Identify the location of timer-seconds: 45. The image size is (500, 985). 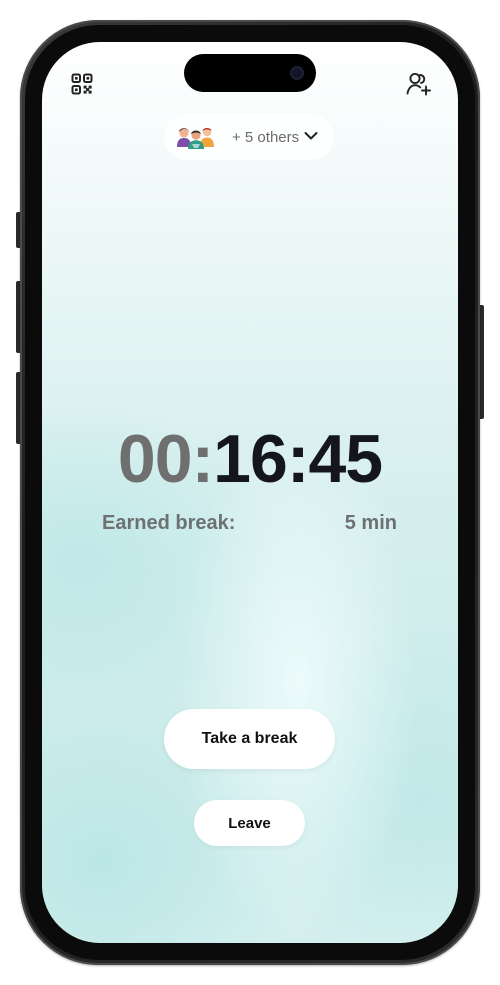
(345, 459).